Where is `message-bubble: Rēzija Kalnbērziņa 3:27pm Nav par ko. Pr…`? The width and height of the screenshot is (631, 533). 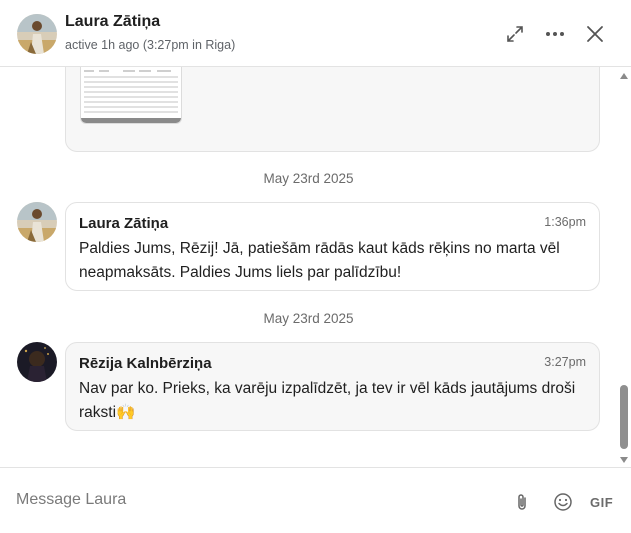 message-bubble: Rēzija Kalnbērziņa 3:27pm Nav par ko. Pr… is located at coordinates (332, 386).